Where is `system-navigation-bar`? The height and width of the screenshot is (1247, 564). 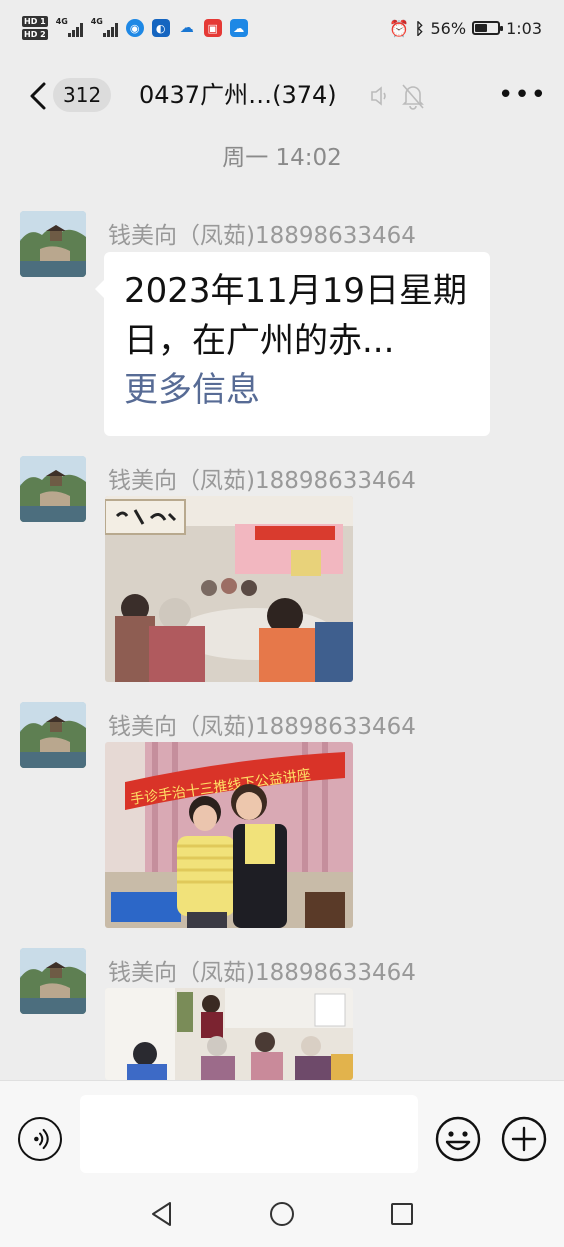 system-navigation-bar is located at coordinates (282, 1213).